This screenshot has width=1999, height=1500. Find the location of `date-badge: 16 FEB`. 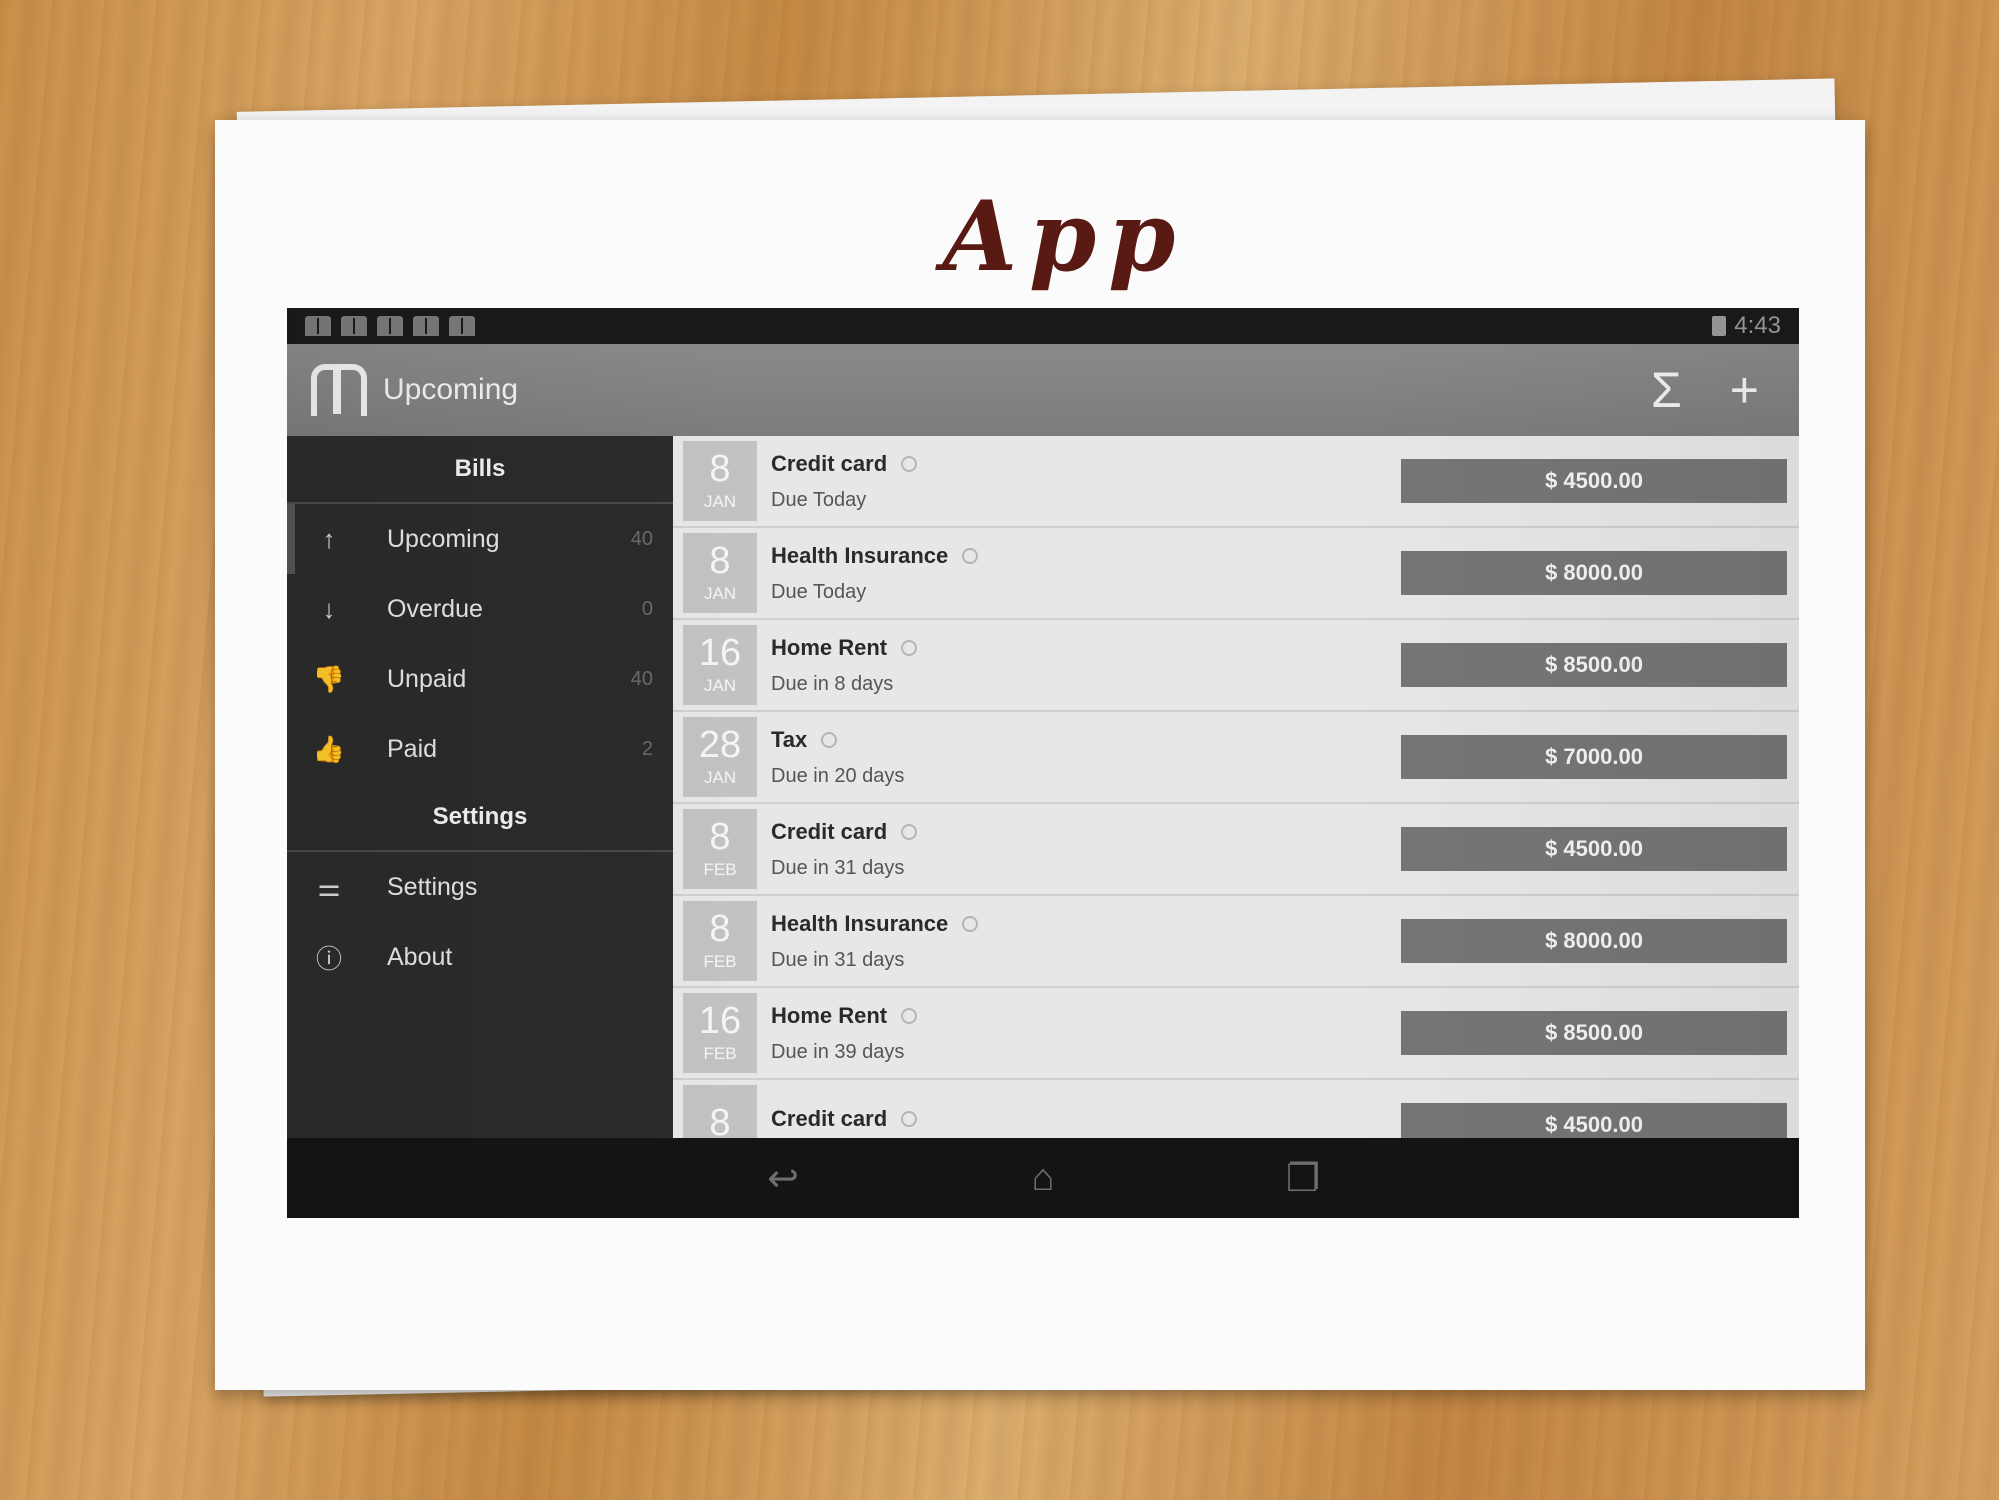

date-badge: 16 FEB is located at coordinates (720, 1033).